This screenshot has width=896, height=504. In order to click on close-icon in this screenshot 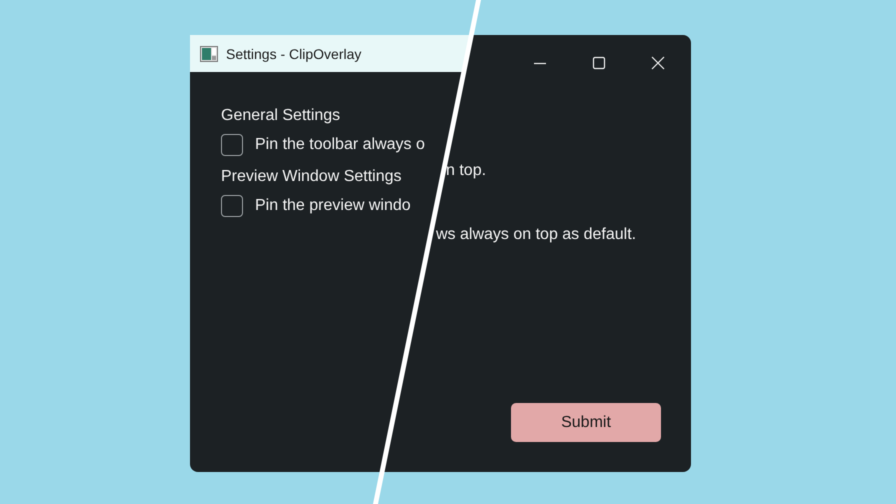, I will do `click(658, 63)`.